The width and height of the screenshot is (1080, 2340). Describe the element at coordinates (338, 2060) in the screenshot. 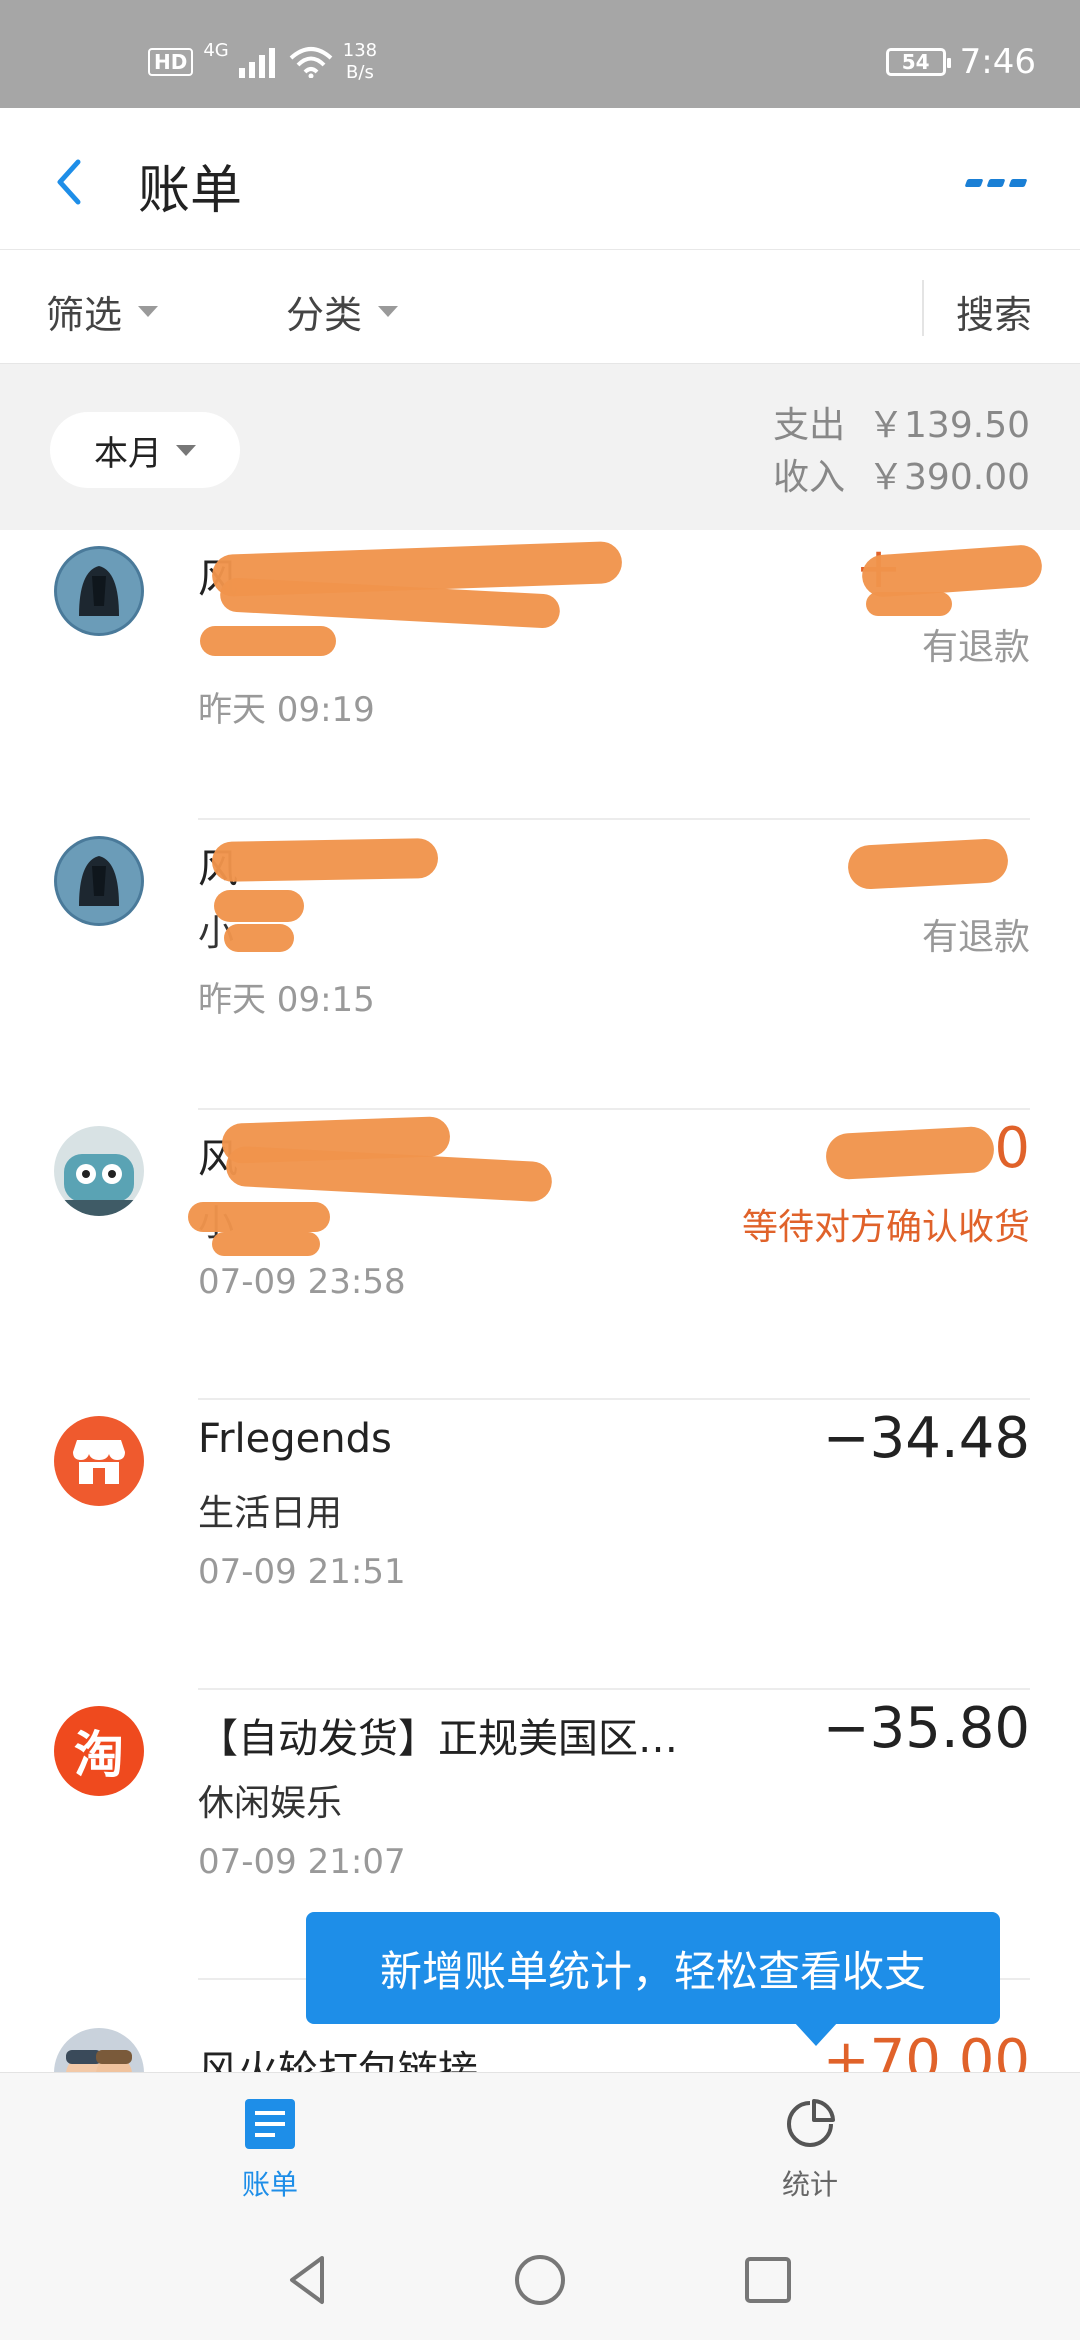

I see `transaction-title: 风火轮打包链接` at that location.